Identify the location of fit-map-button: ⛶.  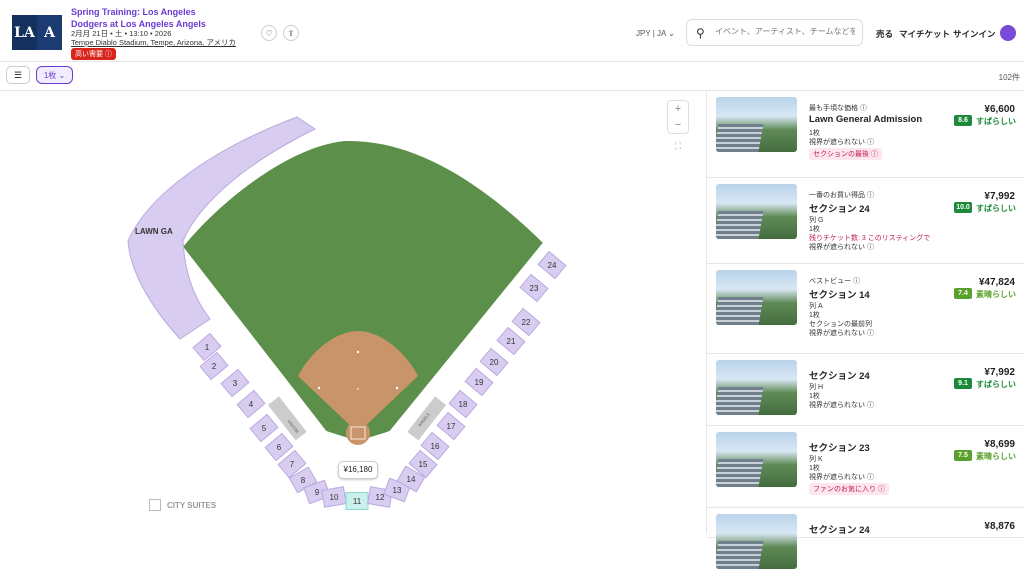
(678, 149).